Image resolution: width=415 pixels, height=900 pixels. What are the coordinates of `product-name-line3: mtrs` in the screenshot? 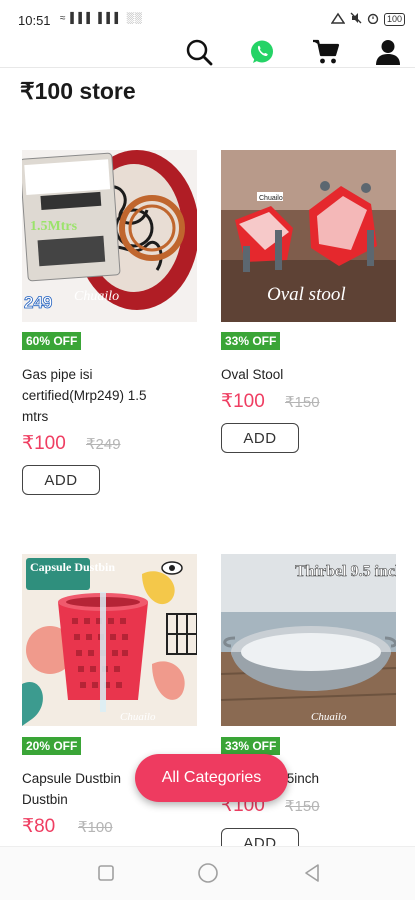 It's located at (35, 416).